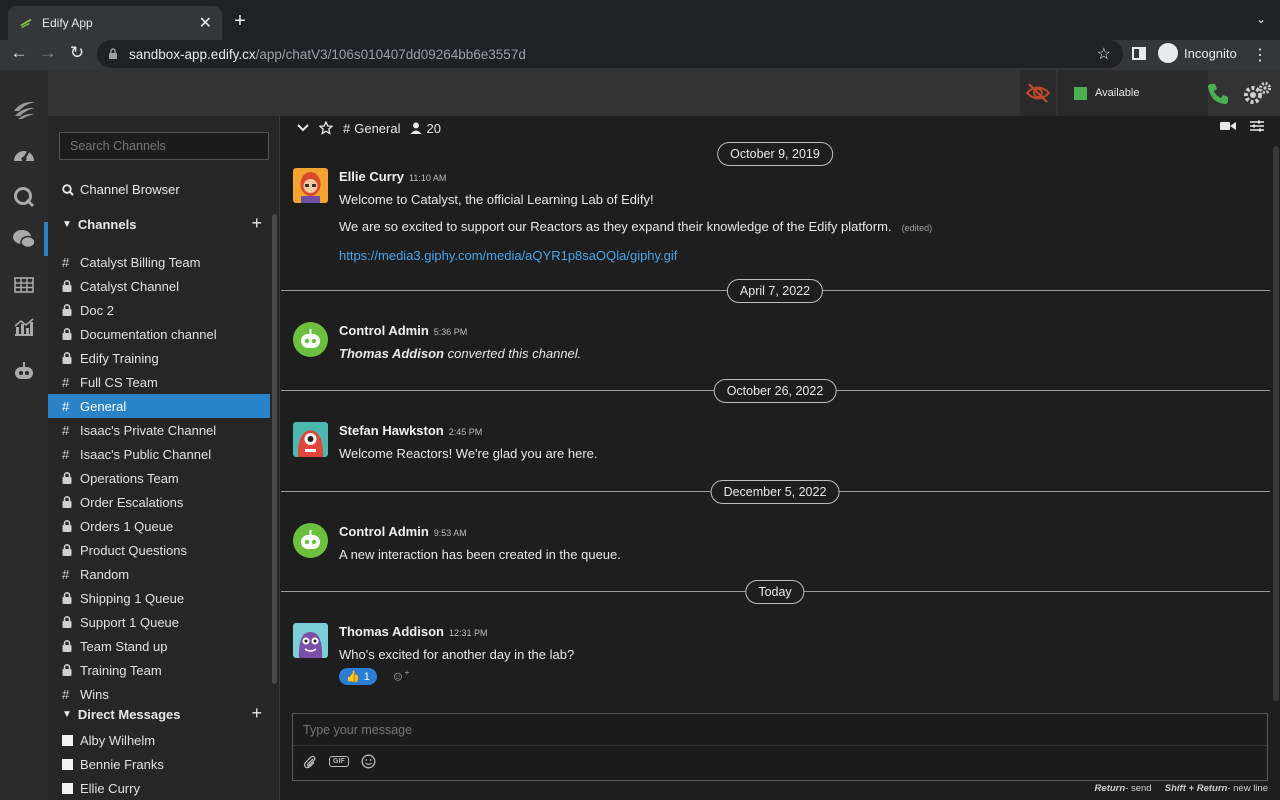 Image resolution: width=1280 pixels, height=800 pixels. I want to click on sidebar-item-label: Training Team, so click(121, 670).